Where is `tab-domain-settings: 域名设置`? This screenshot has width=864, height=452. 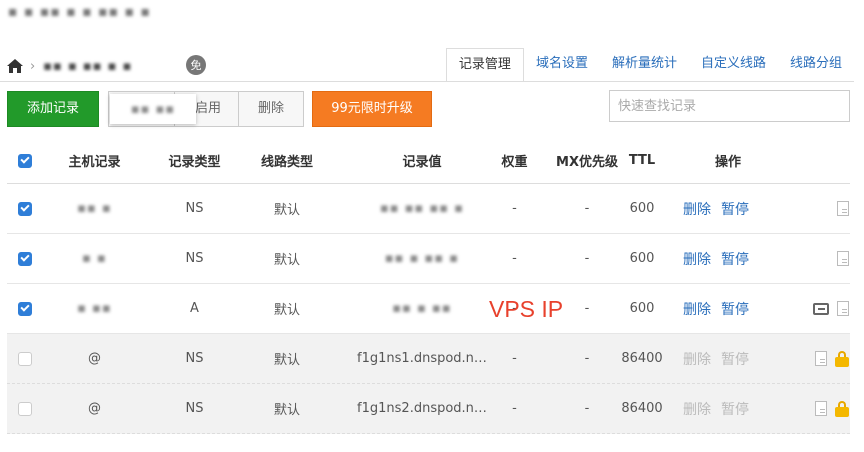 tab-domain-settings: 域名设置 is located at coordinates (562, 65).